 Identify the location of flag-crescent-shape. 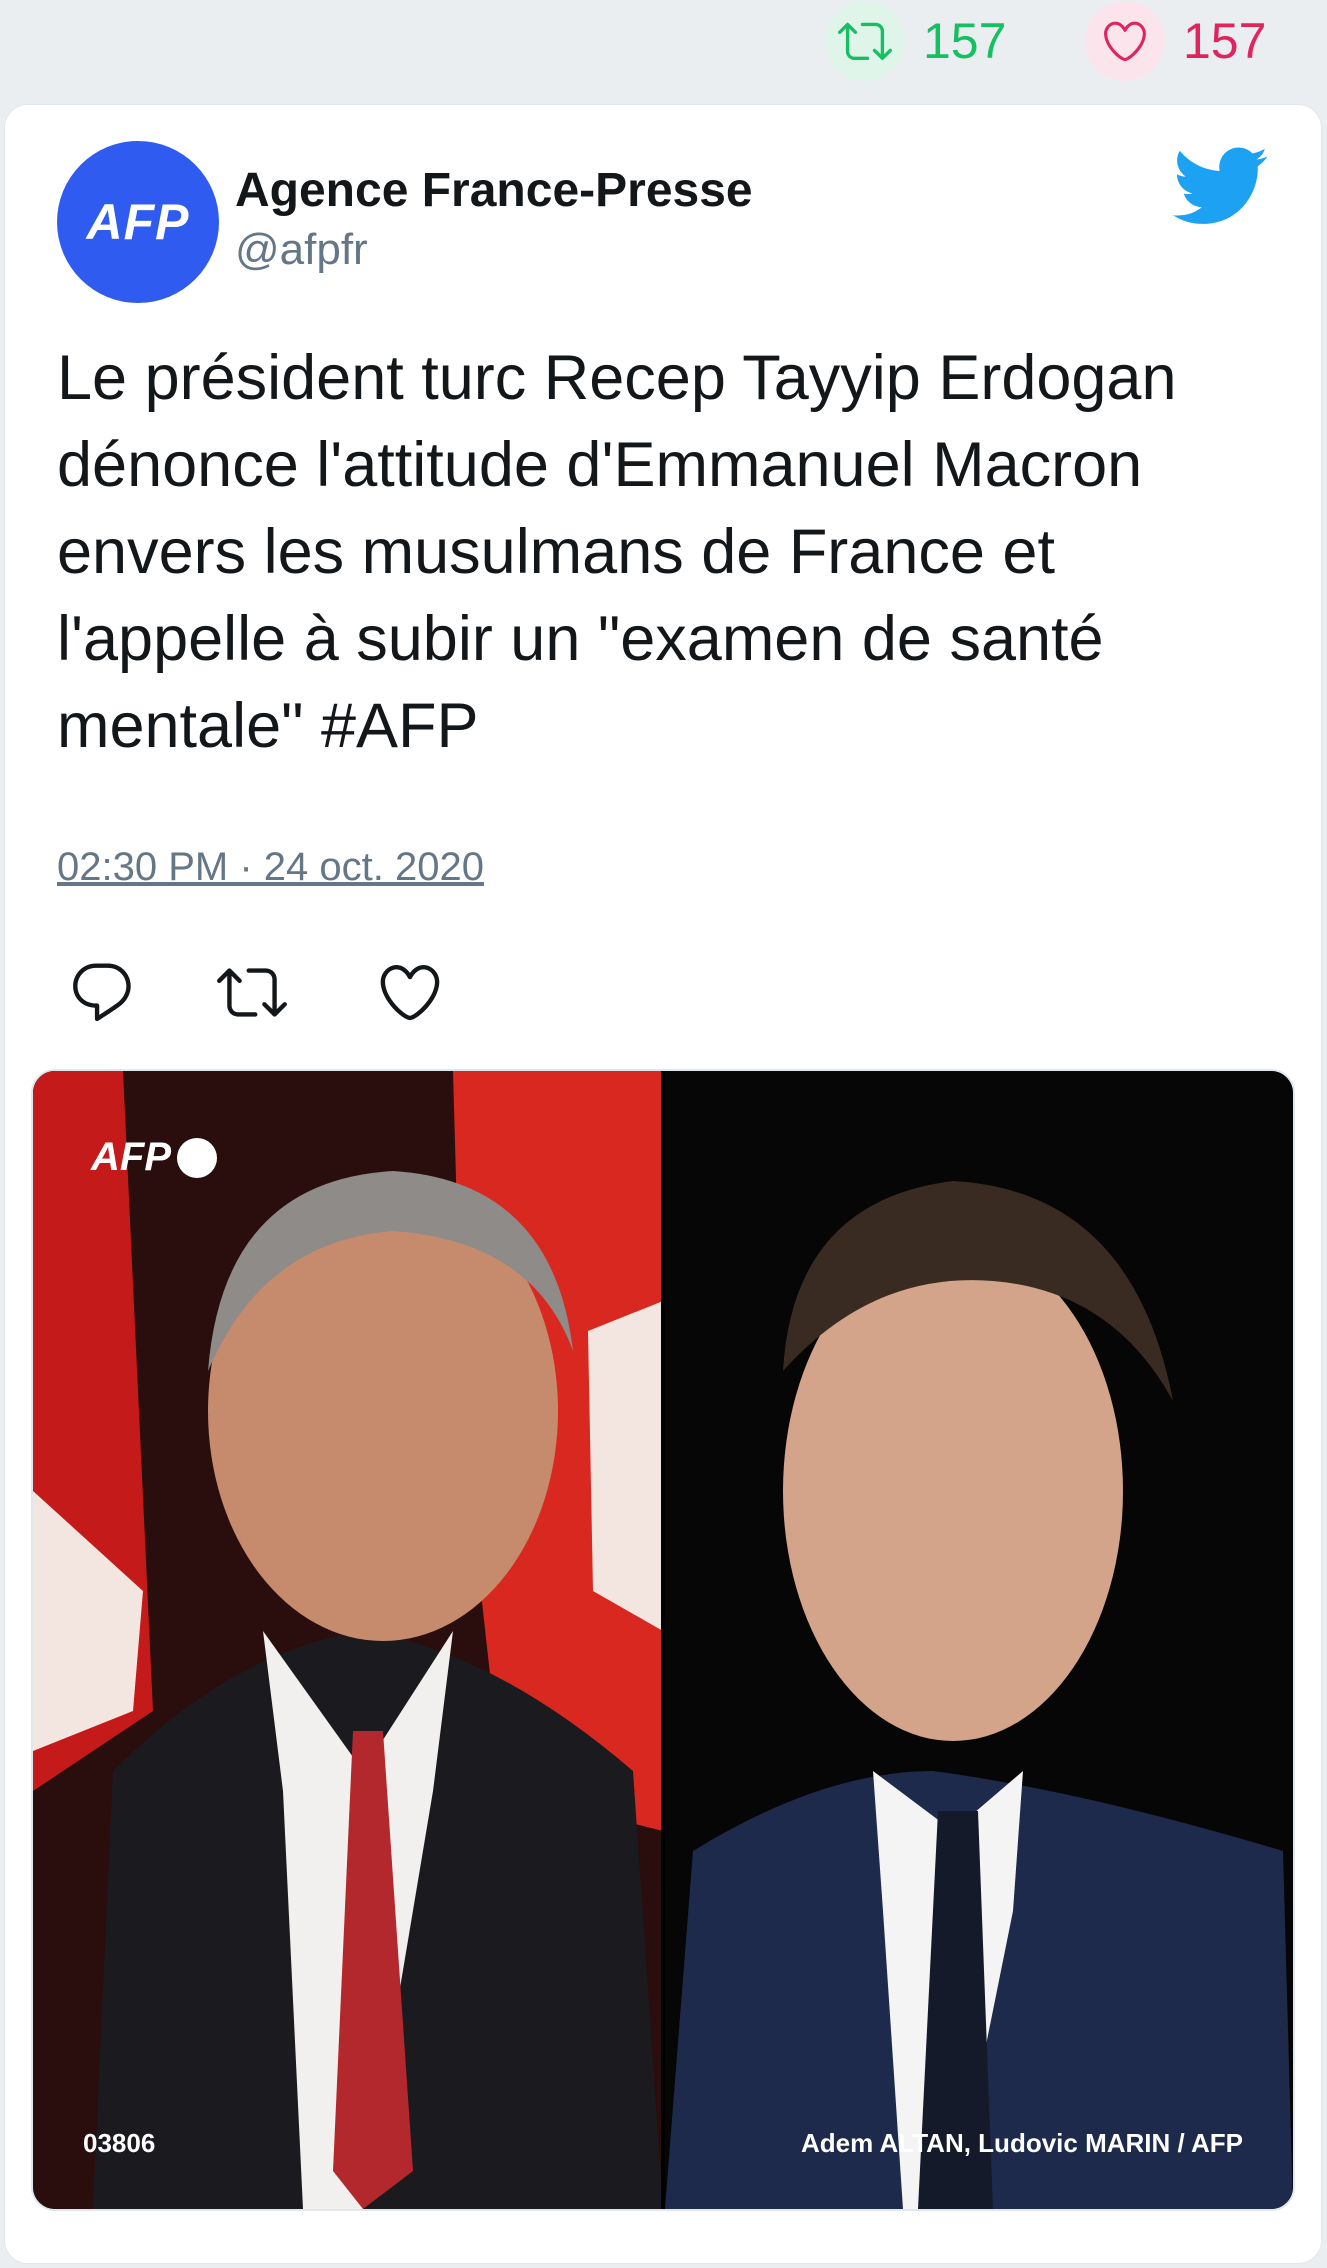
(625, 1466).